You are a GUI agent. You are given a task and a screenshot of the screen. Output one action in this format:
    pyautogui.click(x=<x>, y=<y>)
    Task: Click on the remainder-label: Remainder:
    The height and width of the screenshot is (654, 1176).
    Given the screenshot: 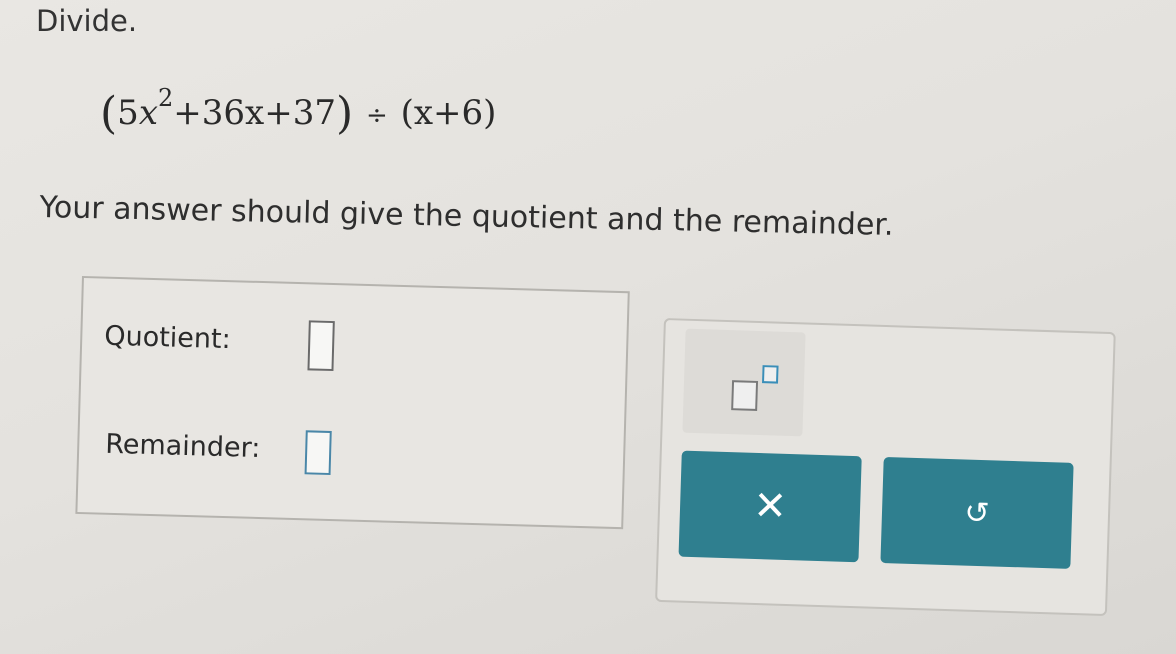 What is the action you would take?
    pyautogui.click(x=182, y=446)
    